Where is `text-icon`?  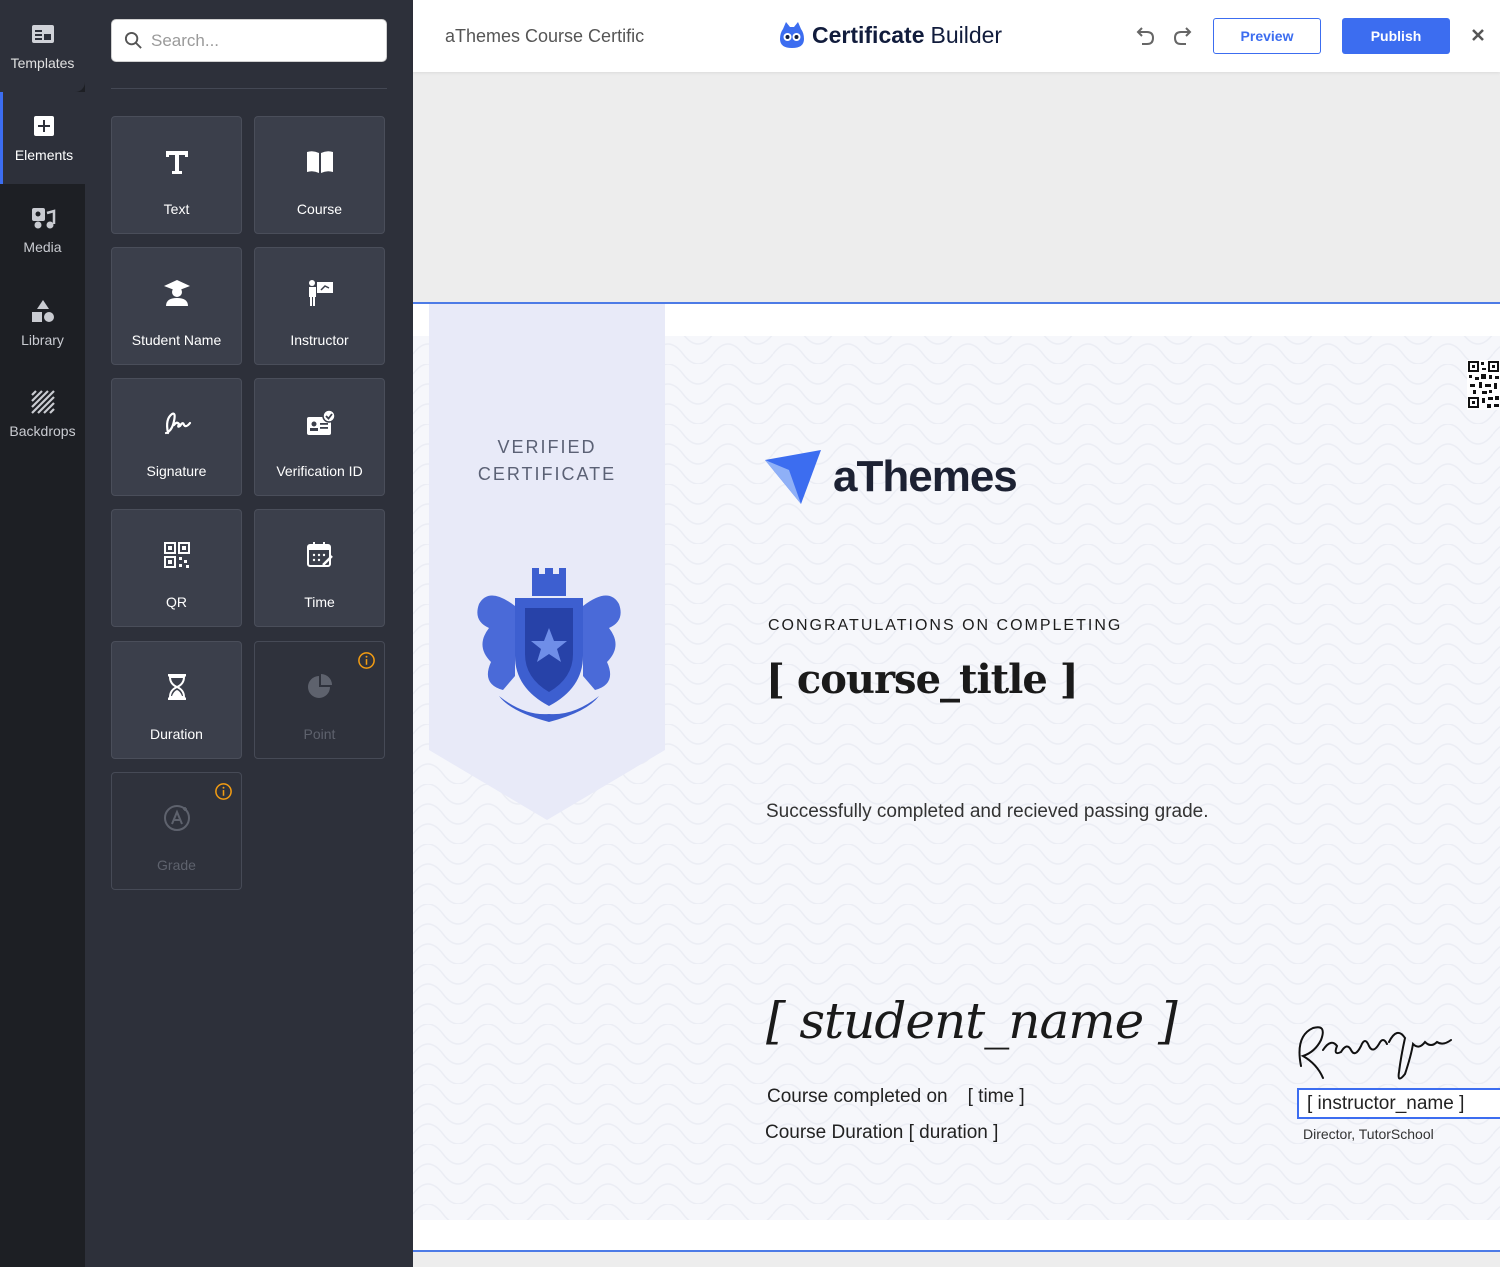 text-icon is located at coordinates (176, 162).